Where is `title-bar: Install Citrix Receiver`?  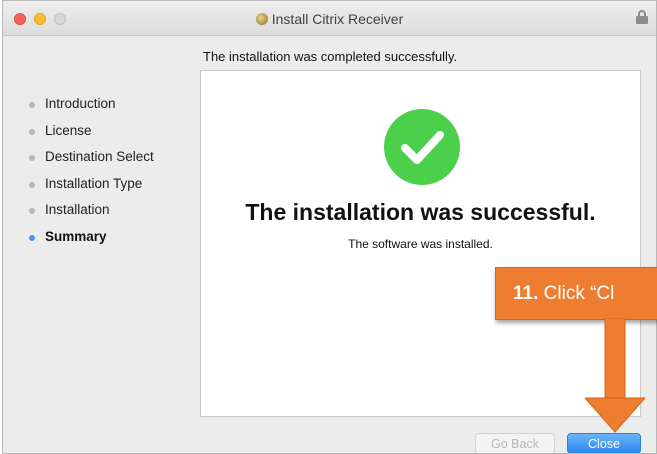 title-bar: Install Citrix Receiver is located at coordinates (329, 18).